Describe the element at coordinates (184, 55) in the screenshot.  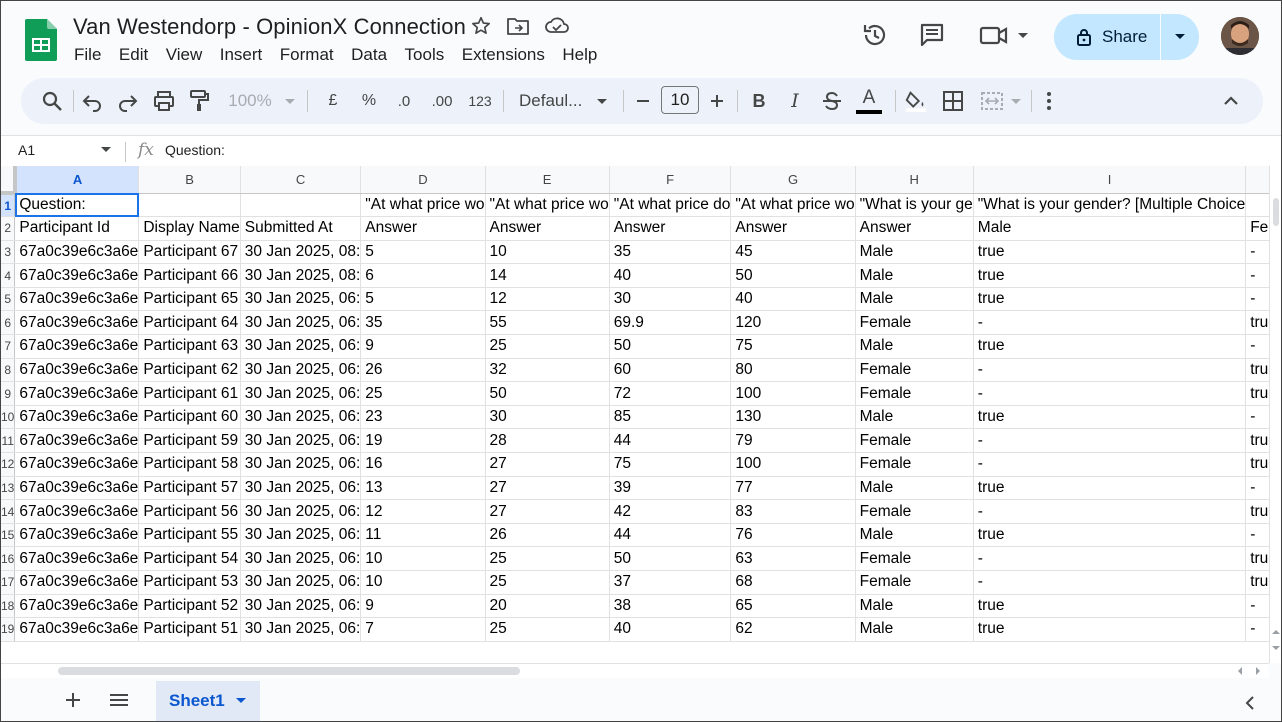
I see `menu-view: View` at that location.